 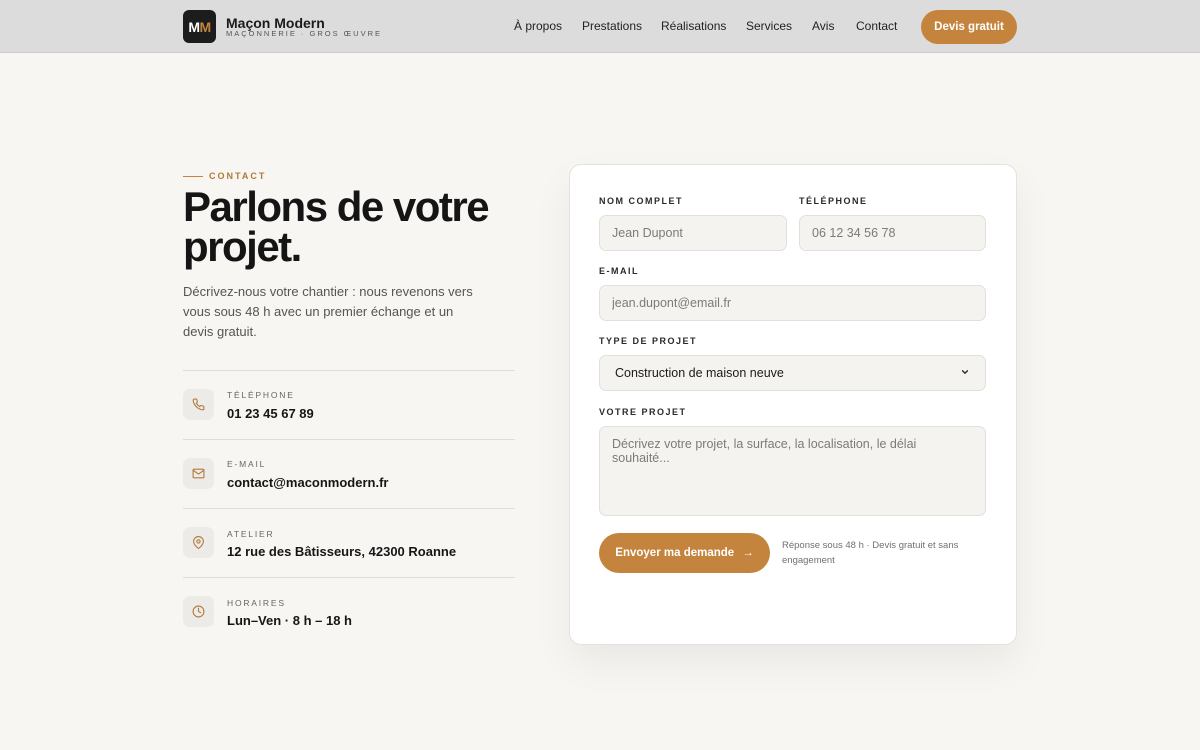 I want to click on logo-letter-1: M, so click(x=194, y=26).